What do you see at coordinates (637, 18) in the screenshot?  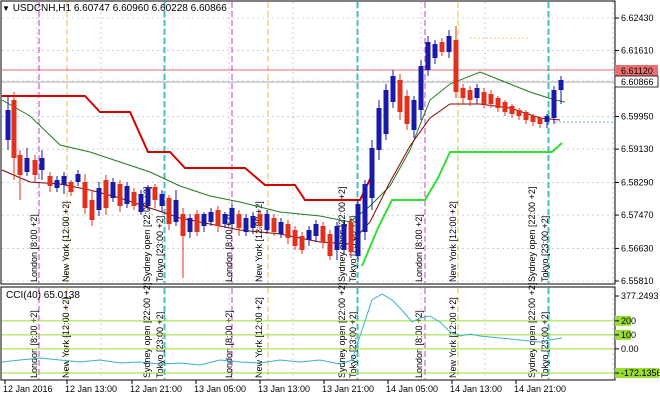 I see `price-axis-label: 6.62430` at bounding box center [637, 18].